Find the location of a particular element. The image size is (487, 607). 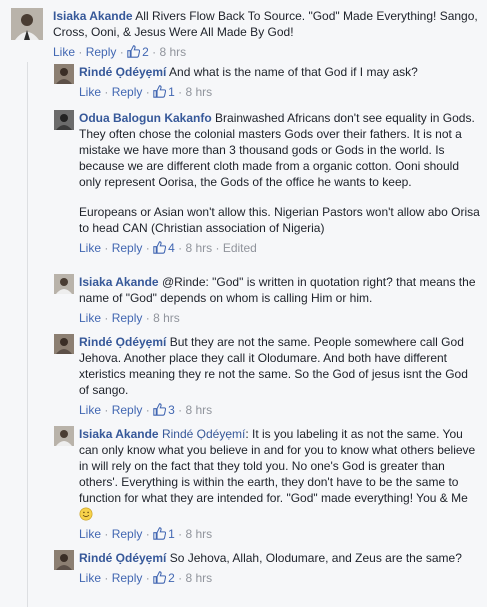

comment-actions: Like · Reply · 8 hrs is located at coordinates (129, 318).